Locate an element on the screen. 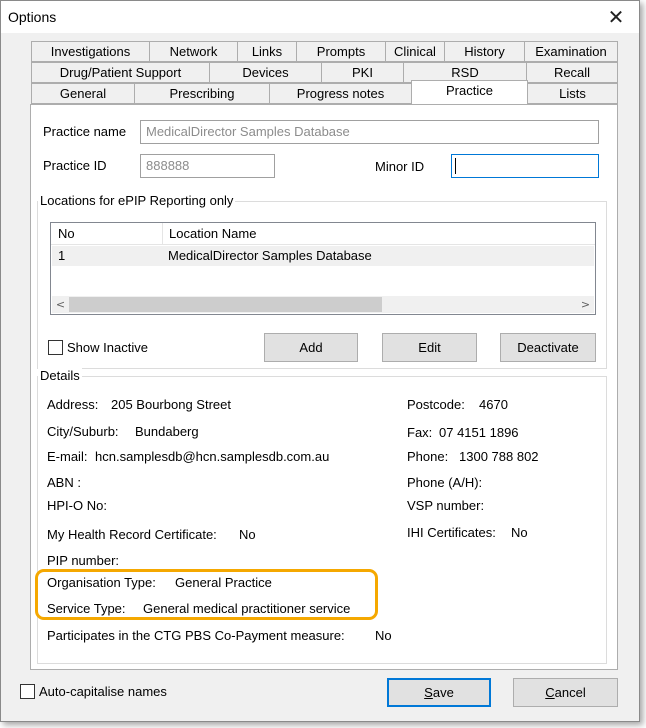  tab-recall: Recall is located at coordinates (572, 72).